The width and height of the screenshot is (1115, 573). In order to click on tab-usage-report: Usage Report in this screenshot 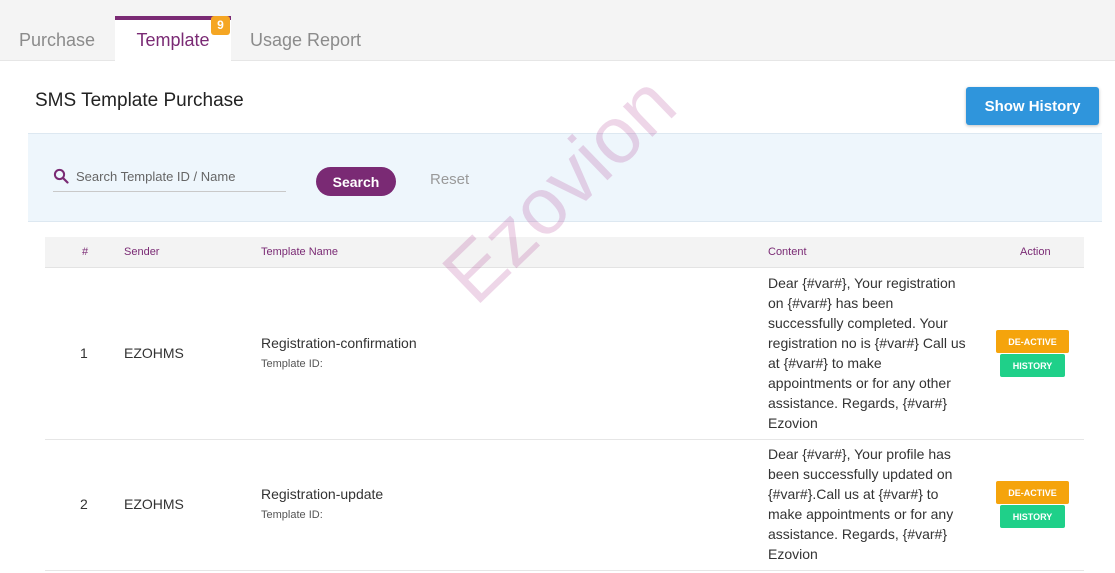, I will do `click(305, 38)`.